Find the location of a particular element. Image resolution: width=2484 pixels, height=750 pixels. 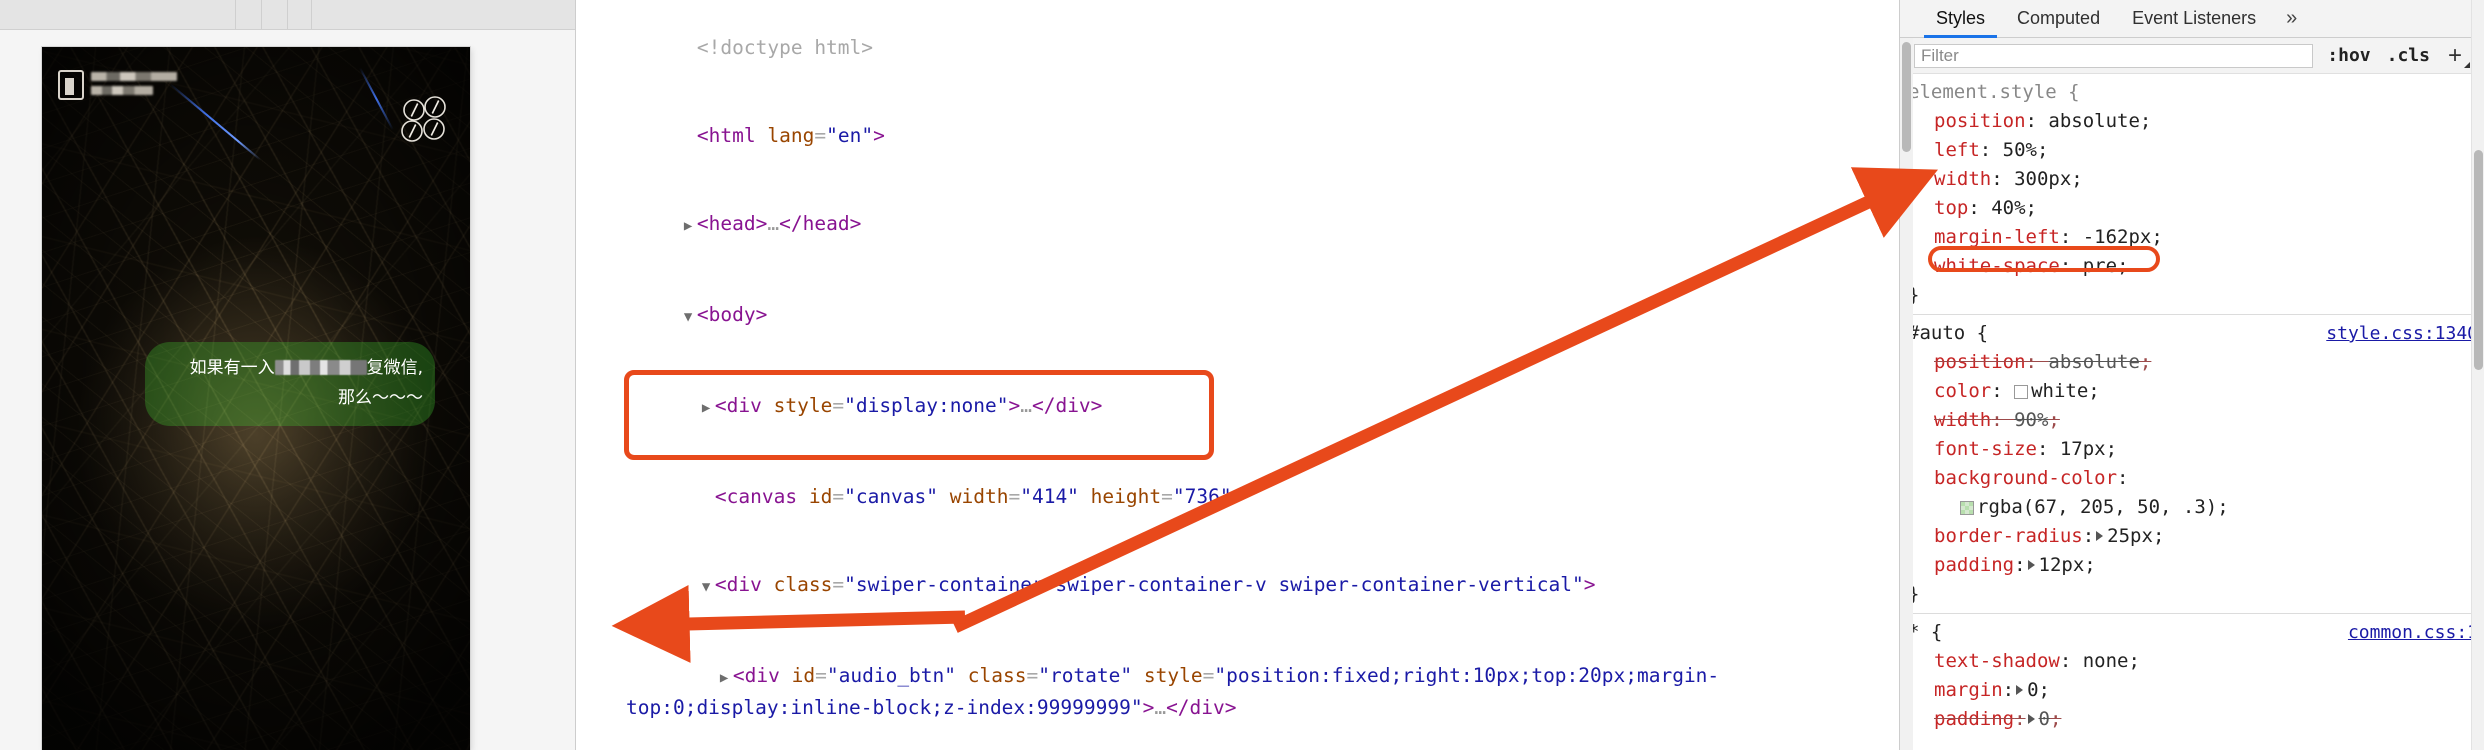

dom-line-doctype: <!doctype html> is located at coordinates (1244, 48).